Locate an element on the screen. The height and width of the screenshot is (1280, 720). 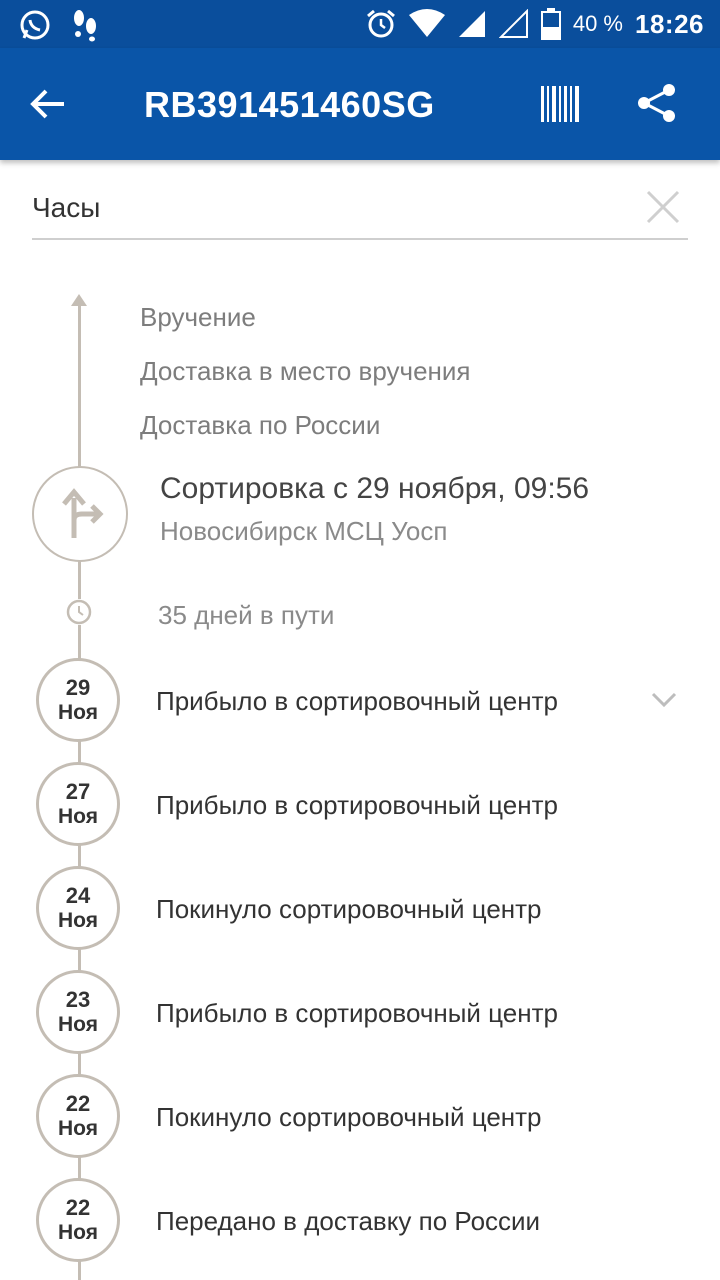
parcel-name-input is located at coordinates (327, 208).